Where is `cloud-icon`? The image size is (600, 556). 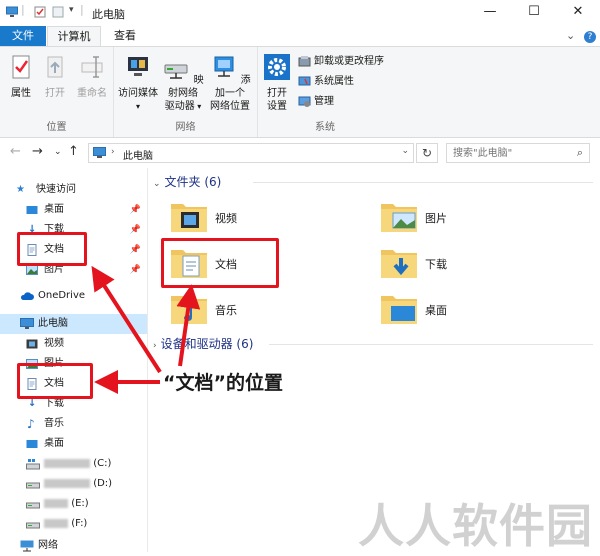 cloud-icon is located at coordinates (27, 296).